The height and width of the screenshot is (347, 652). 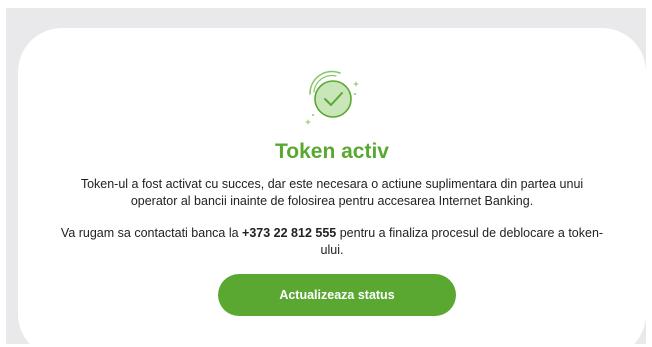 I want to click on update-status-button: Actualizeaza status, so click(x=337, y=295).